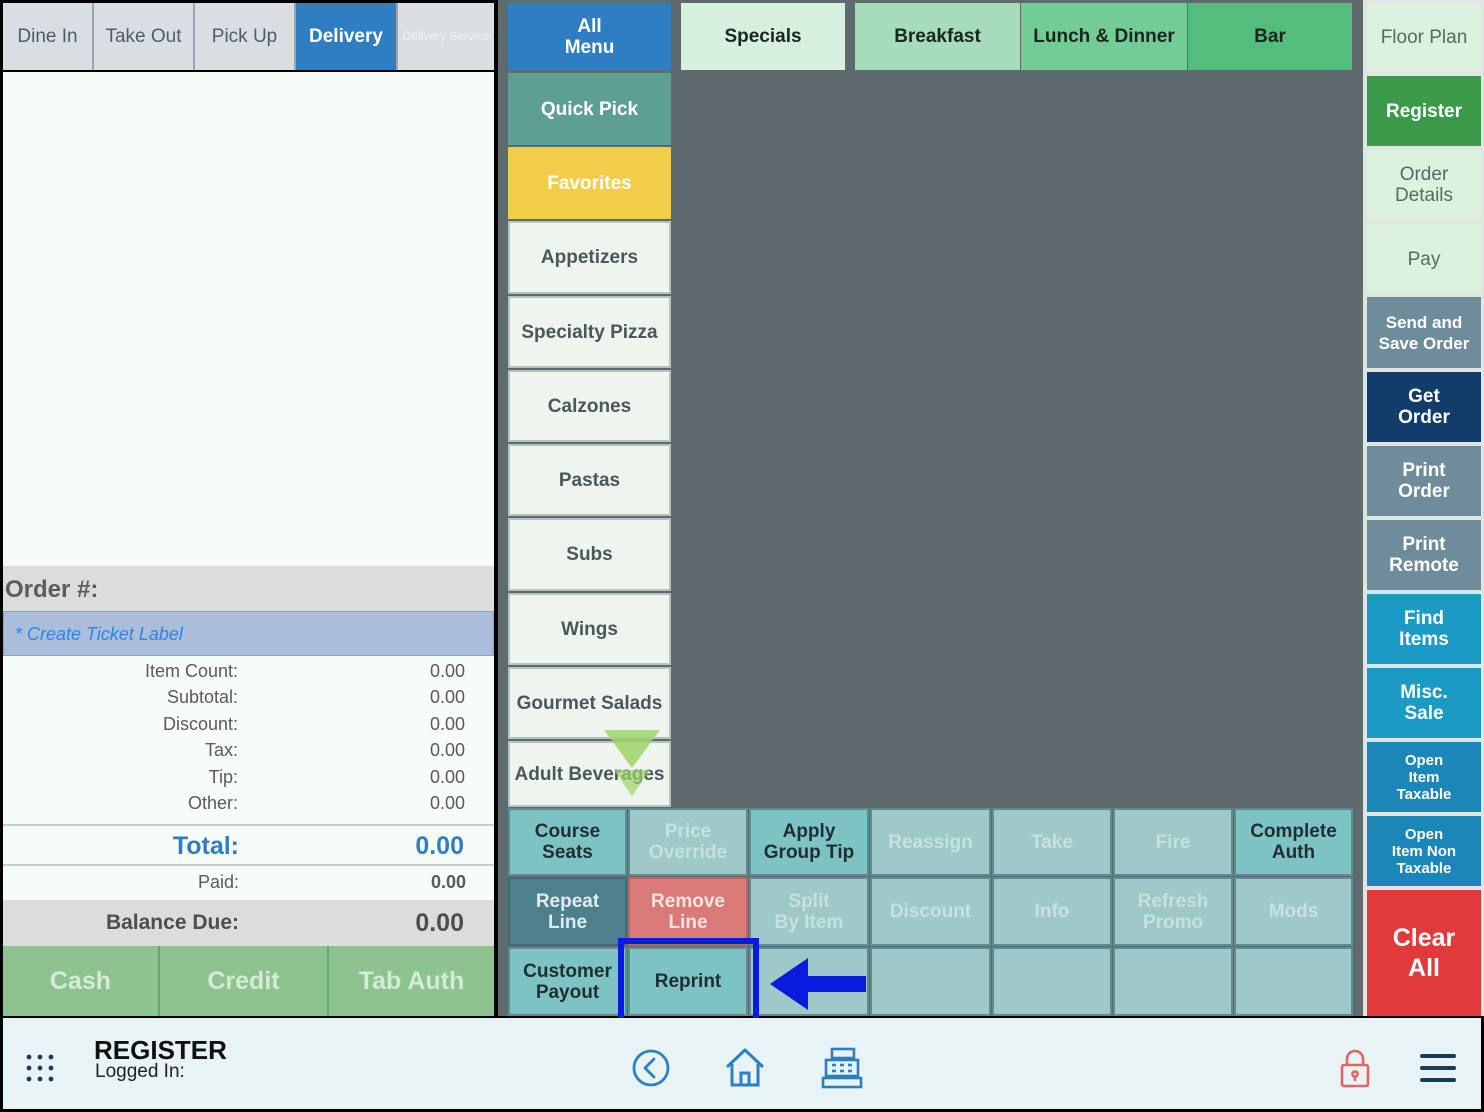  Describe the element at coordinates (1104, 36) in the screenshot. I see `category-lunch-dinner: Lunch & Dinner` at that location.